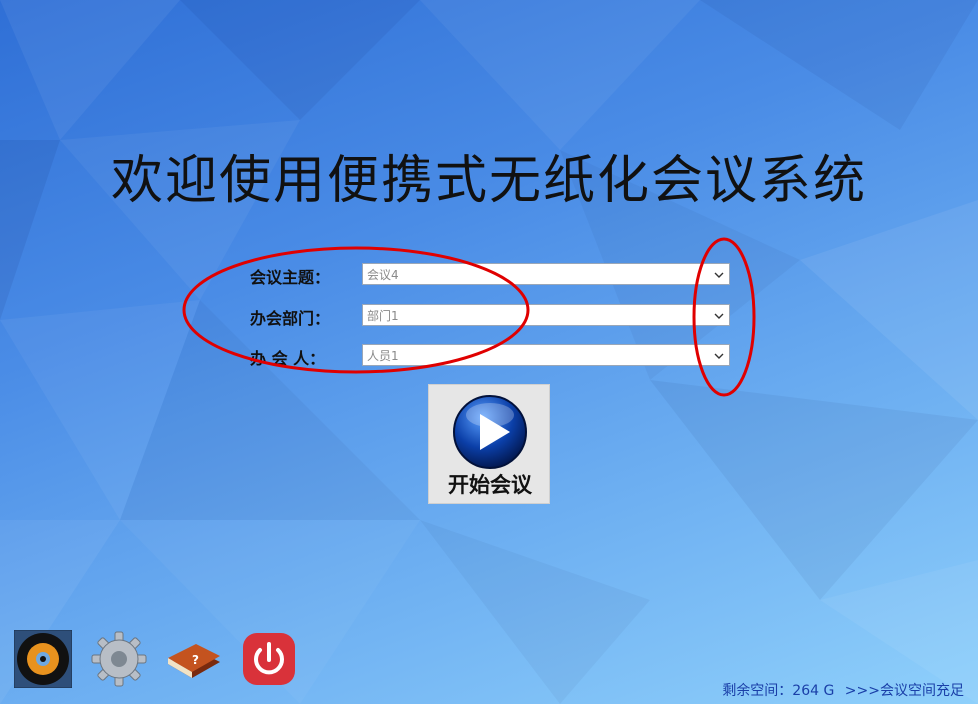 This screenshot has height=704, width=978. I want to click on topic-select: 会议4, so click(546, 274).